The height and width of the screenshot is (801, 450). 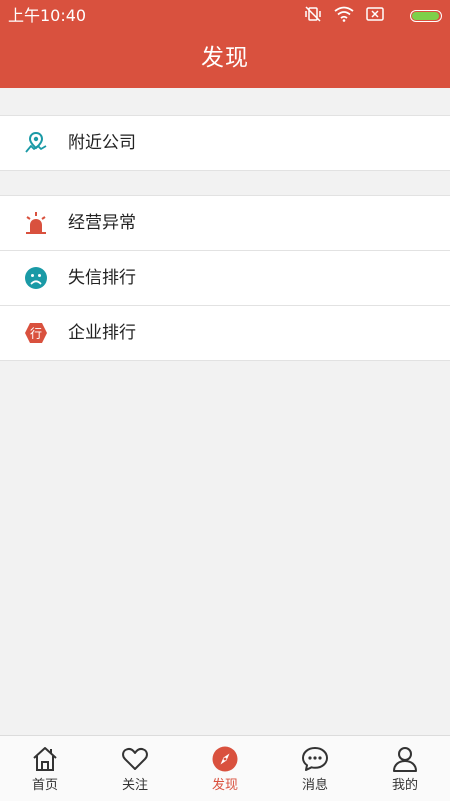 What do you see at coordinates (404, 785) in the screenshot?
I see `tab-label: 我的` at bounding box center [404, 785].